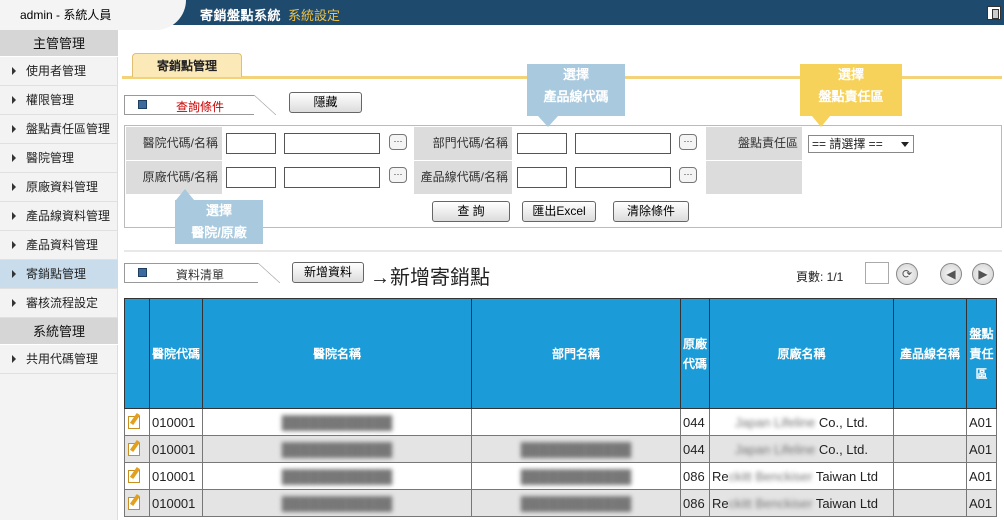 This screenshot has width=1004, height=520. What do you see at coordinates (801, 449) in the screenshot?
I see `cell-vendor-name: Japan Lifeline Co., Ltd.` at bounding box center [801, 449].